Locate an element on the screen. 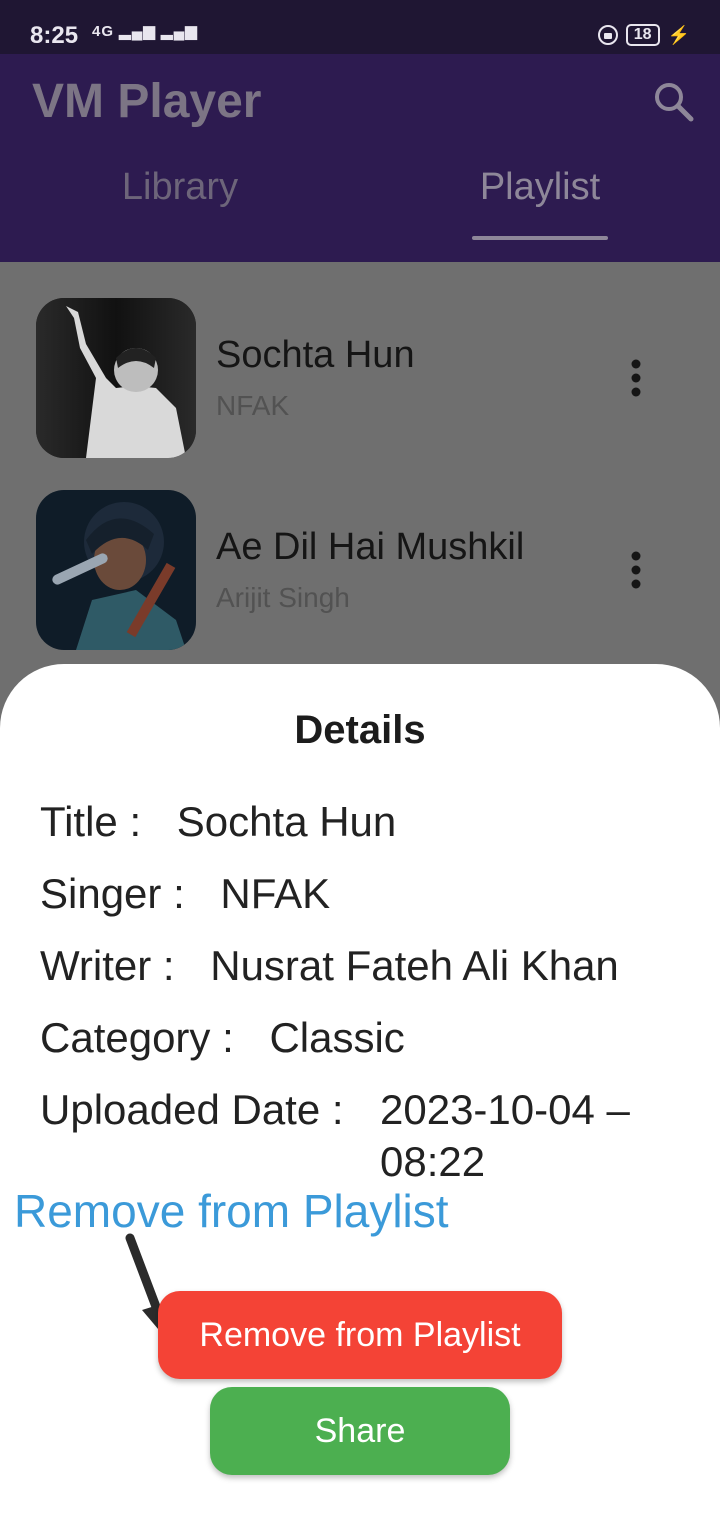  status-bar: 8:25 4G ▂▄▆ ▂▄▆ 18 ⚡ is located at coordinates (360, 27).